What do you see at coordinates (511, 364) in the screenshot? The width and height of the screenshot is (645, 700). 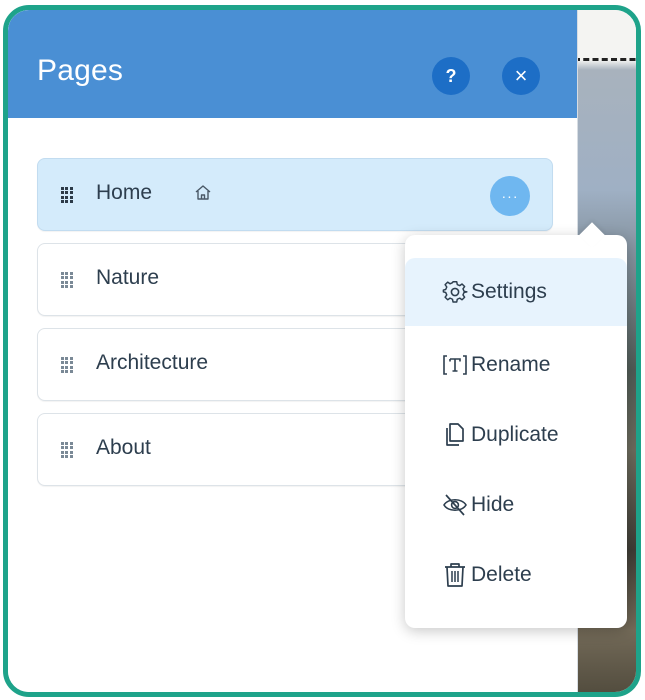 I see `menu-item-label: Rename` at bounding box center [511, 364].